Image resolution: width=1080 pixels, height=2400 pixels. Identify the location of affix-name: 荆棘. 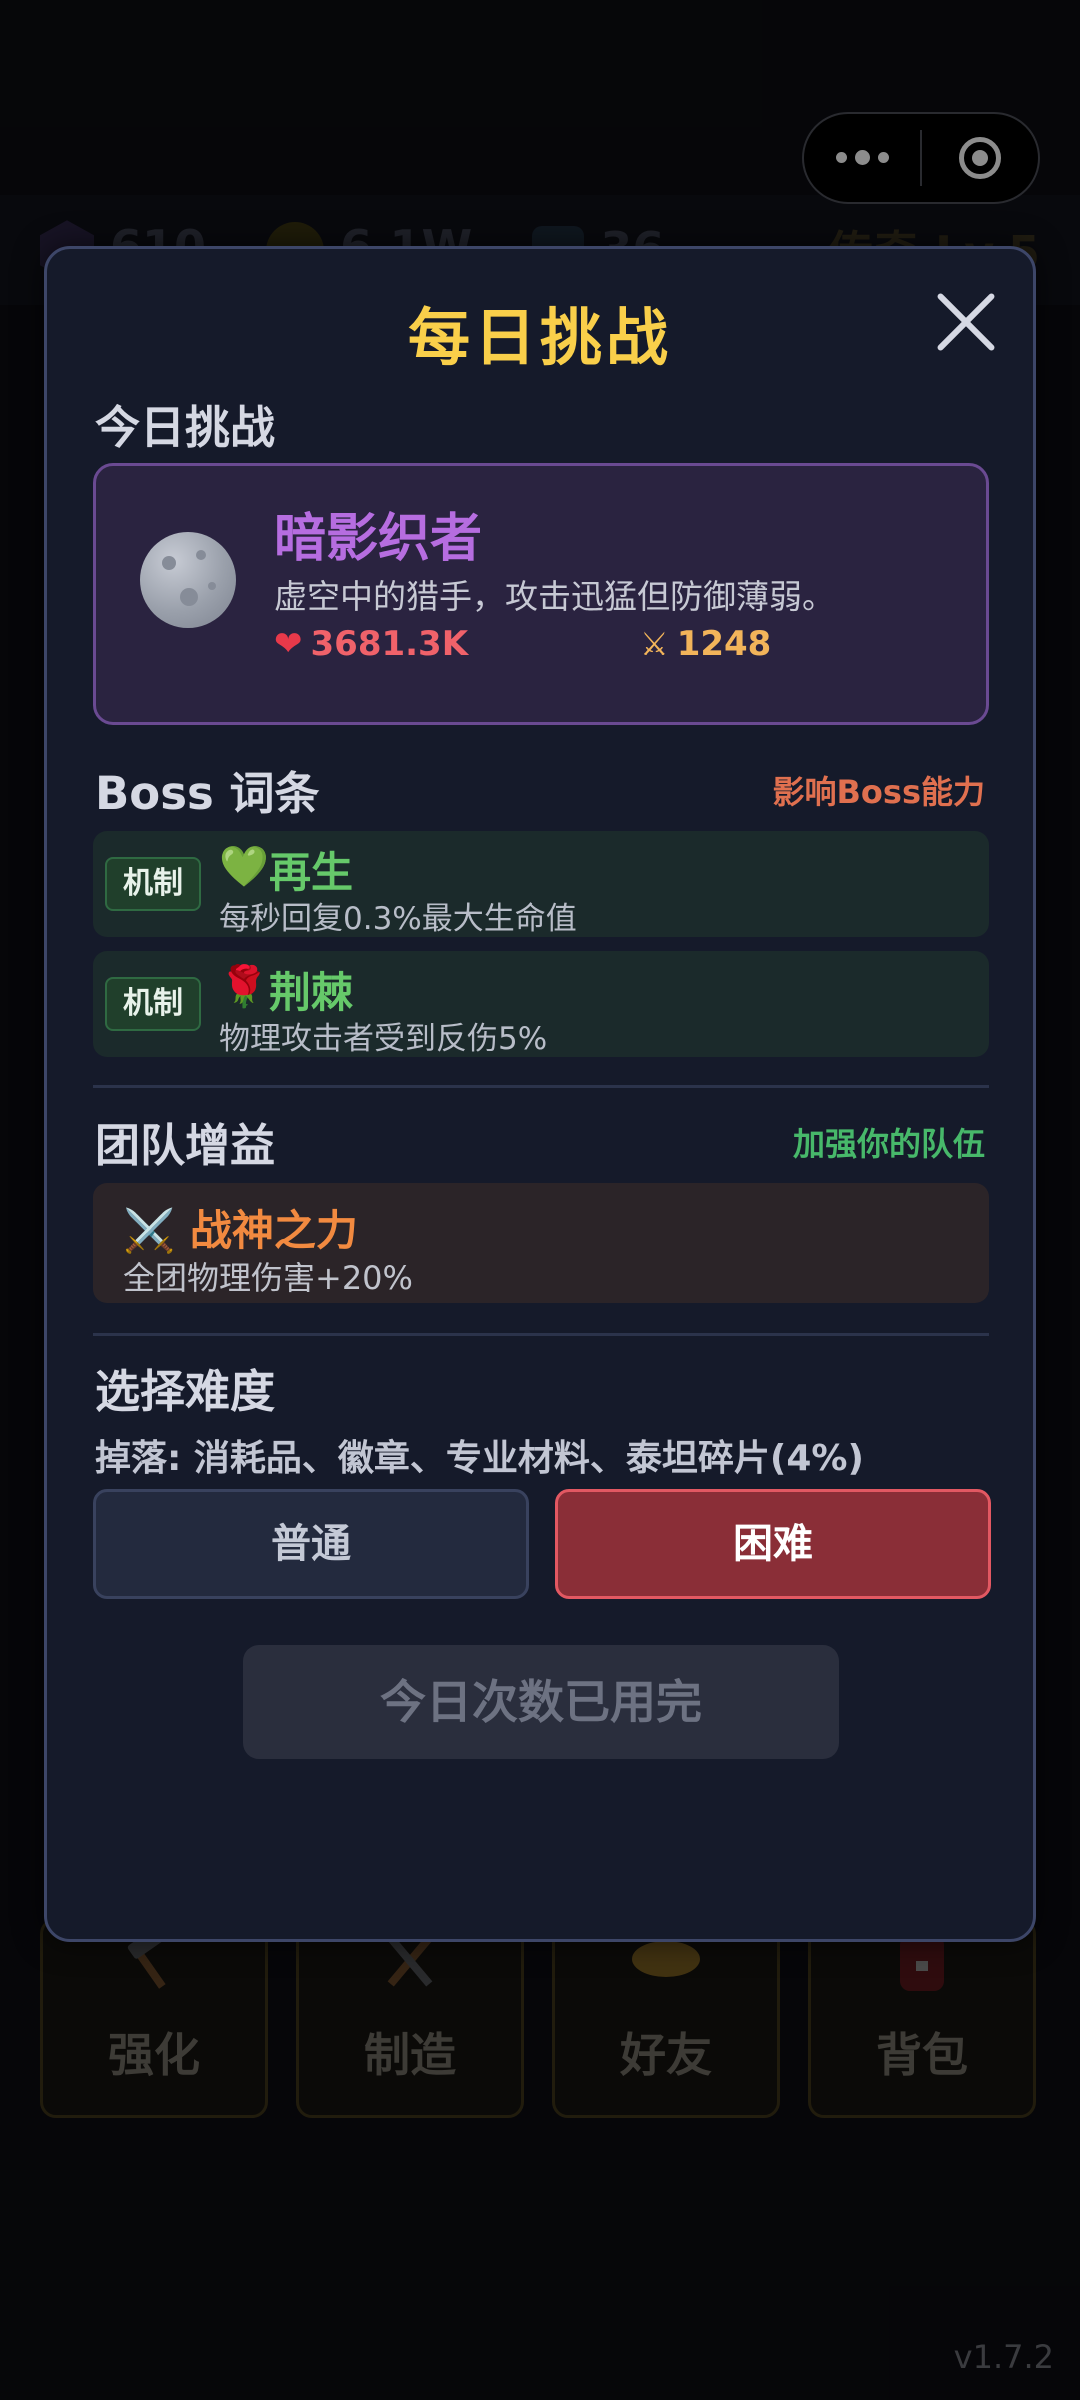
(311, 992).